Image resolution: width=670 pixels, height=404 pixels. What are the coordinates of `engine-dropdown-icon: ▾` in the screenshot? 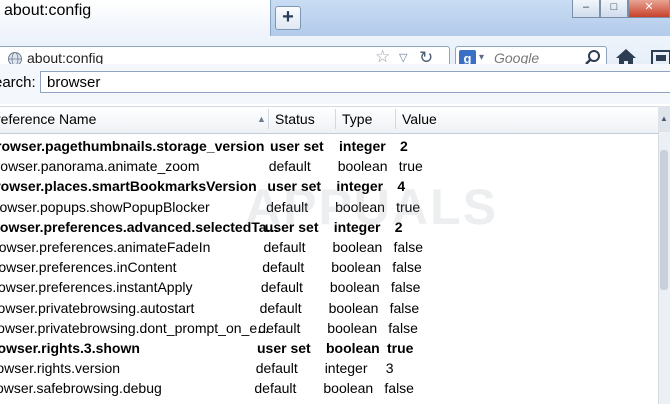 It's located at (481, 57).